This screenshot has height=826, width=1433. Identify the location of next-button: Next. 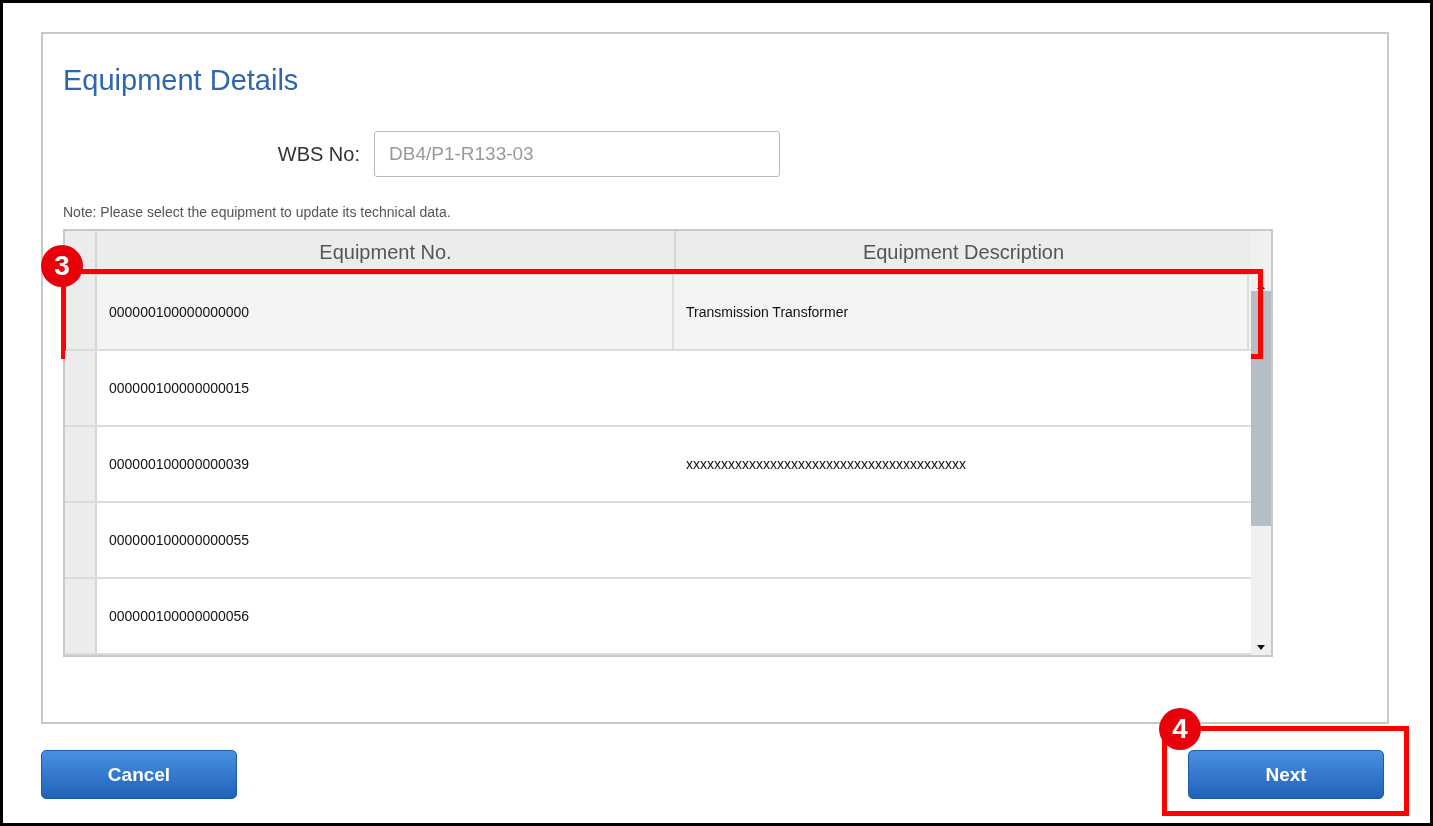
(1286, 774).